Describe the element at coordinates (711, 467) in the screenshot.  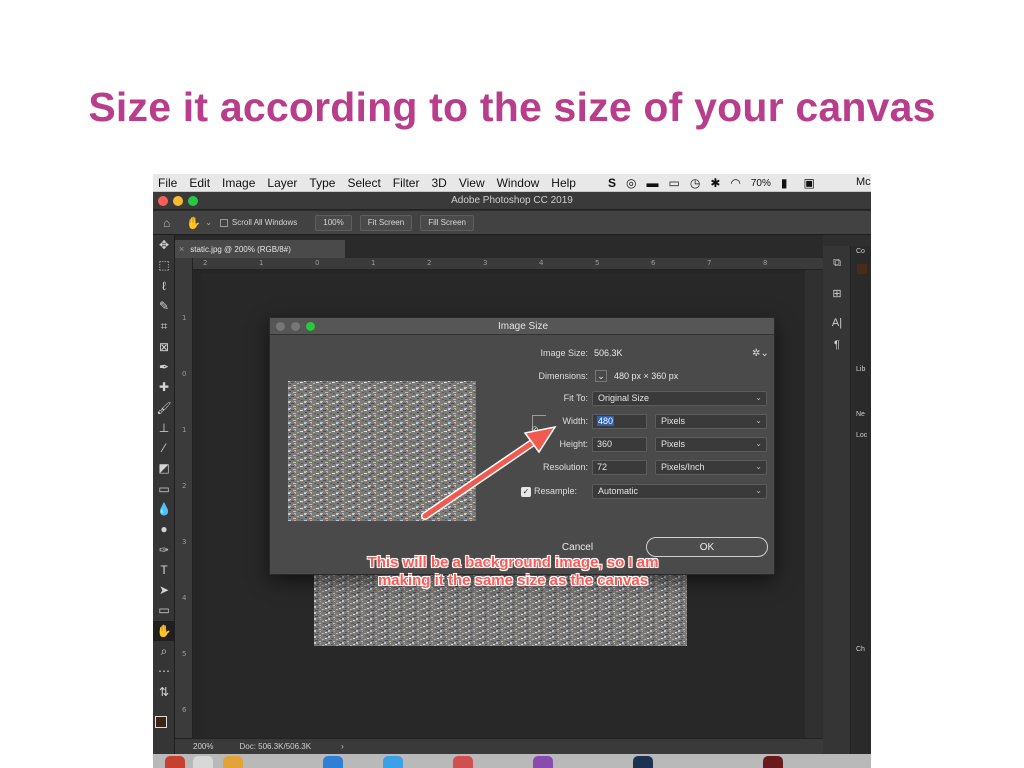
I see `resolution-unit-select: Pixels/Inch ⌄` at that location.